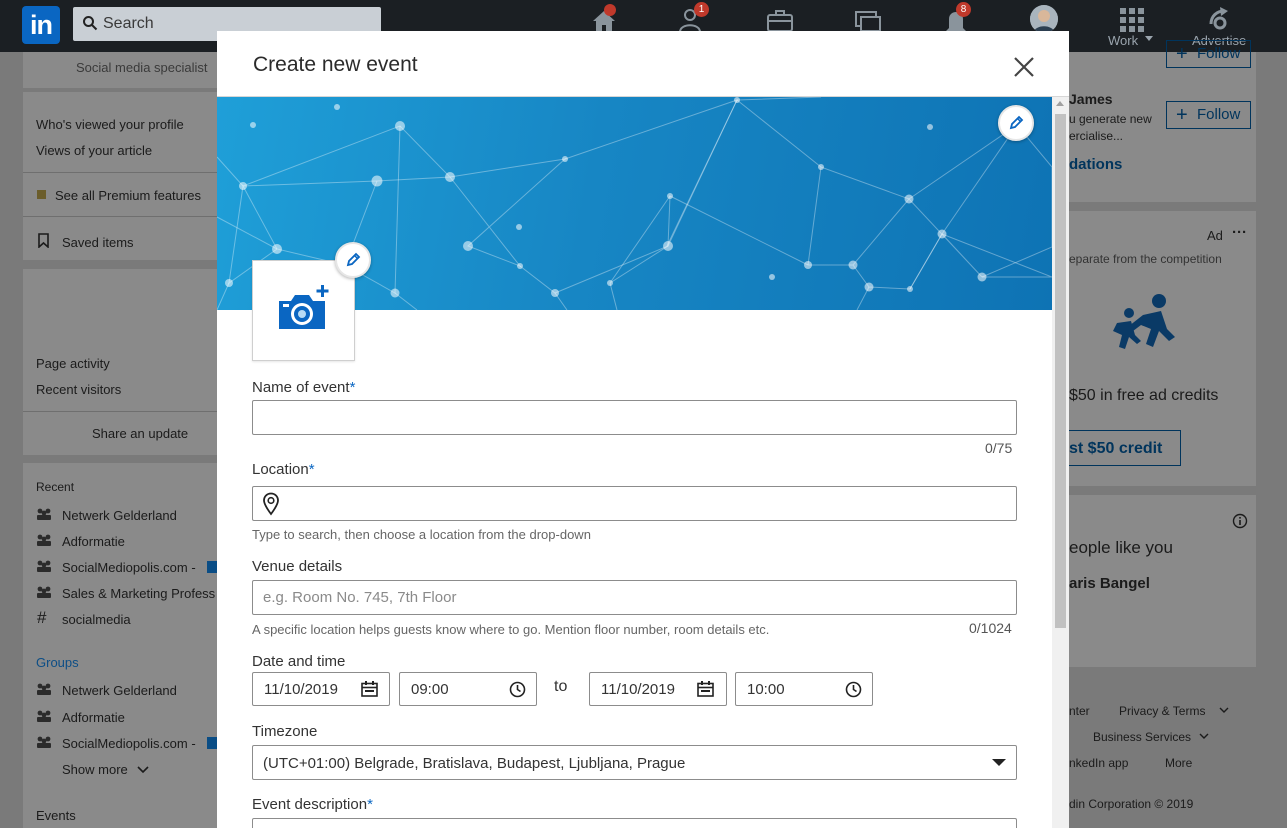 This screenshot has width=1287, height=828. Describe the element at coordinates (94, 150) in the screenshot. I see `views-article-link: Views of your article` at that location.